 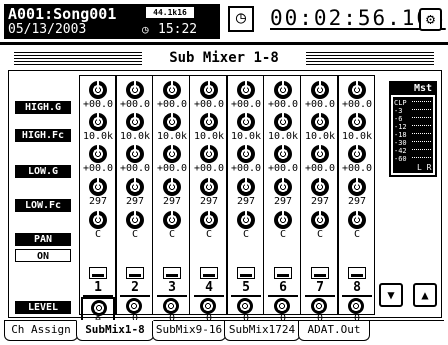 I want to click on channel-strip-5: +00.0 10.0k +00.0 297 C 5 0, so click(x=246, y=200).